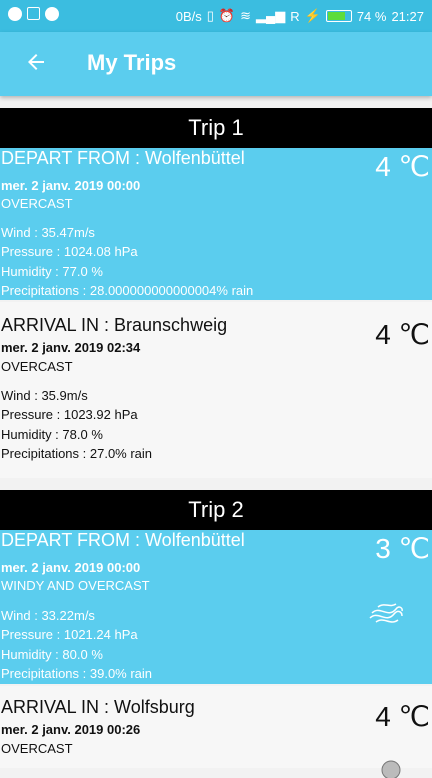  I want to click on status-bar: 0B/s ▯ ⏰ ≋ ▂▄▆ R ⚡ 74 % 21:27, so click(216, 16).